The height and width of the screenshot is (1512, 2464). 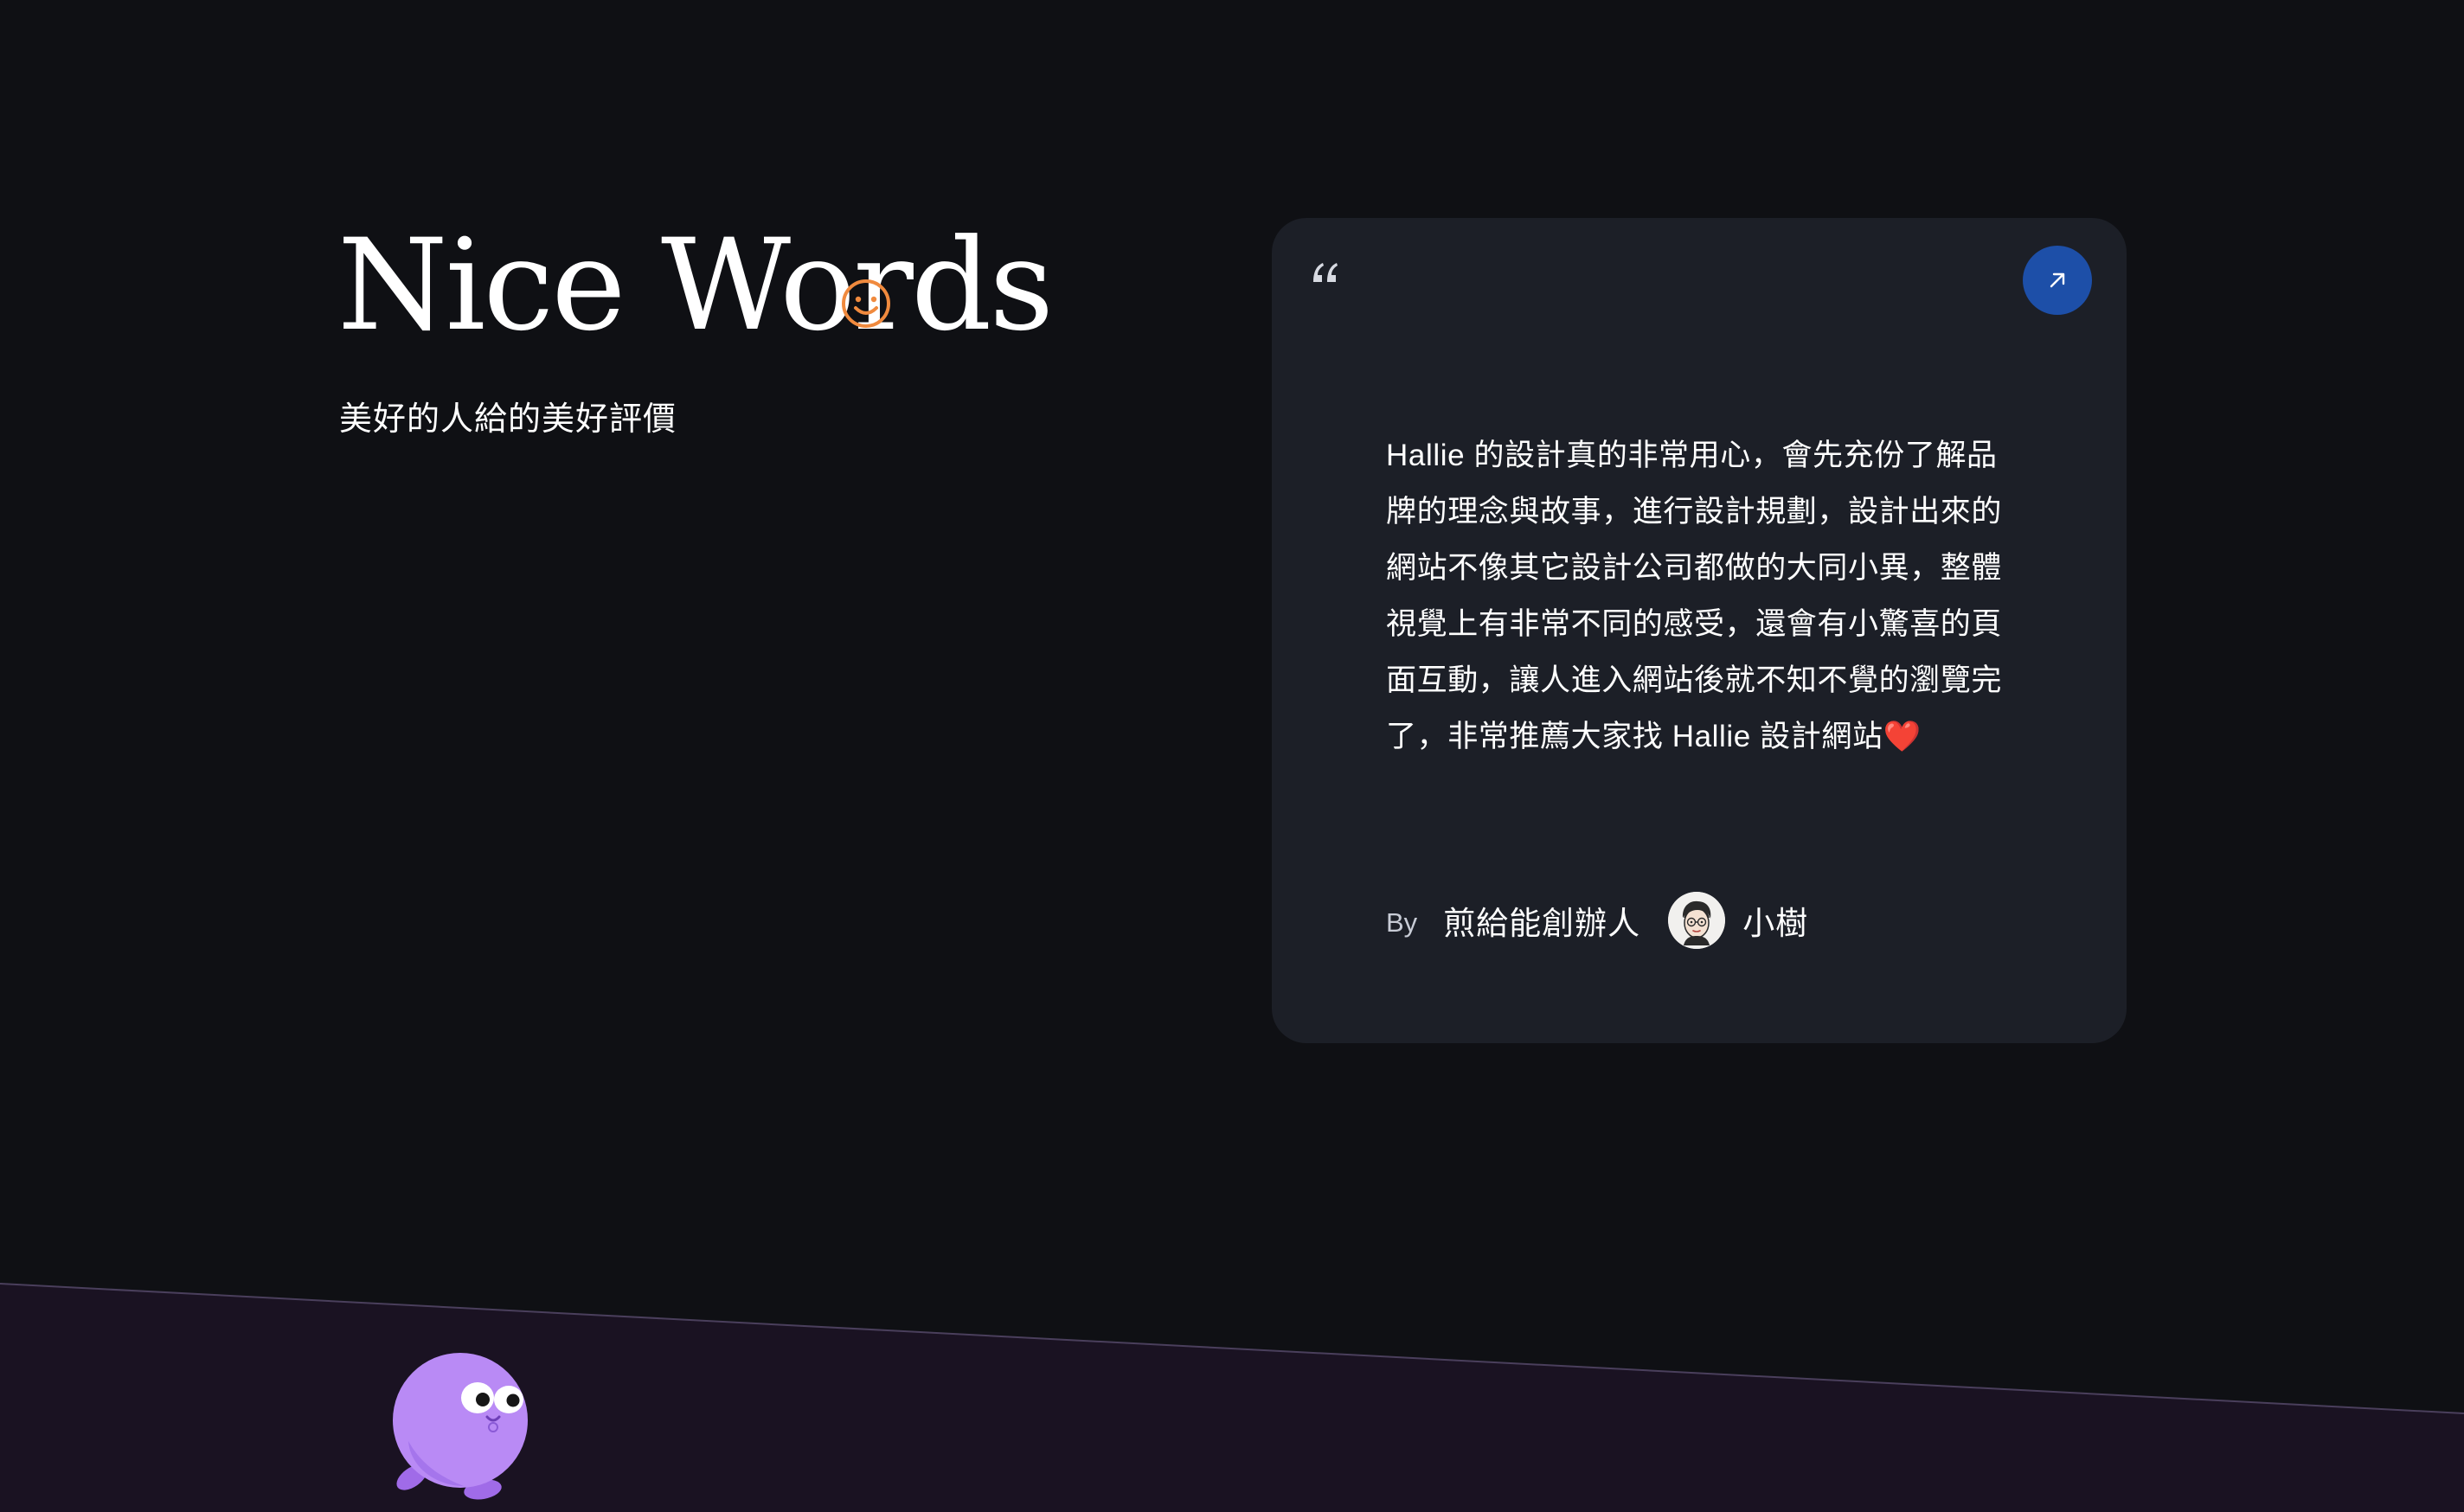 I want to click on author-name: 小樹, so click(x=1775, y=923).